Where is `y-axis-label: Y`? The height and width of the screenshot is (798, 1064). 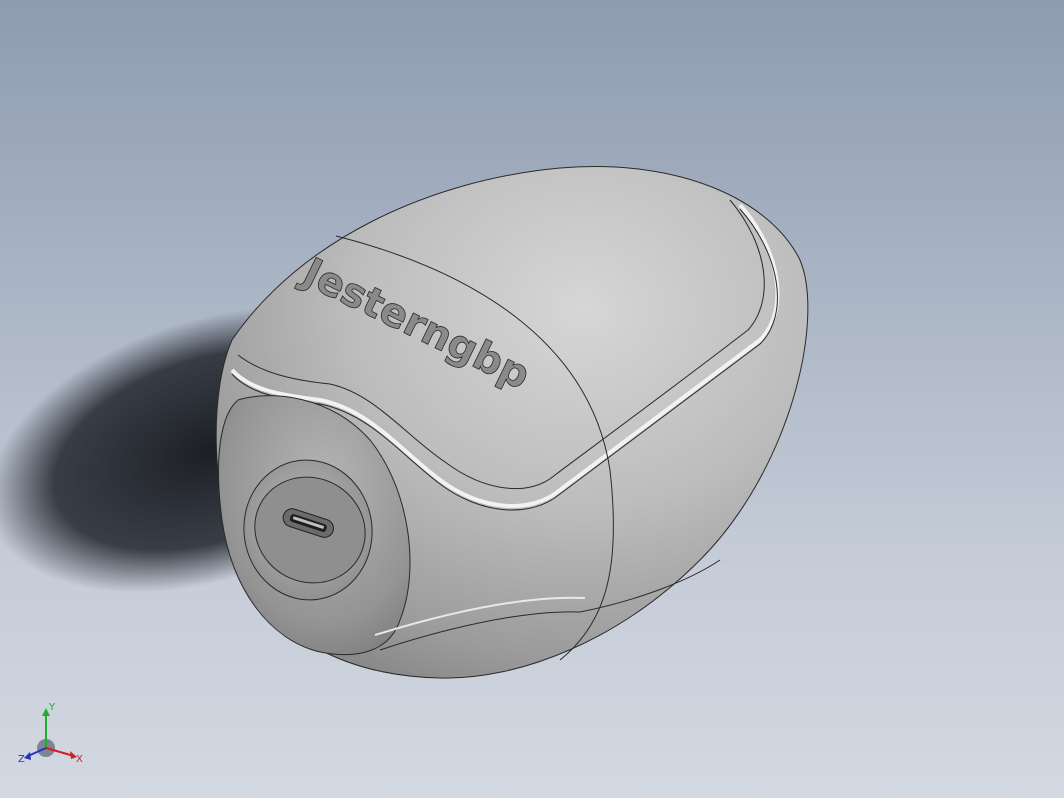
y-axis-label: Y is located at coordinates (52, 707).